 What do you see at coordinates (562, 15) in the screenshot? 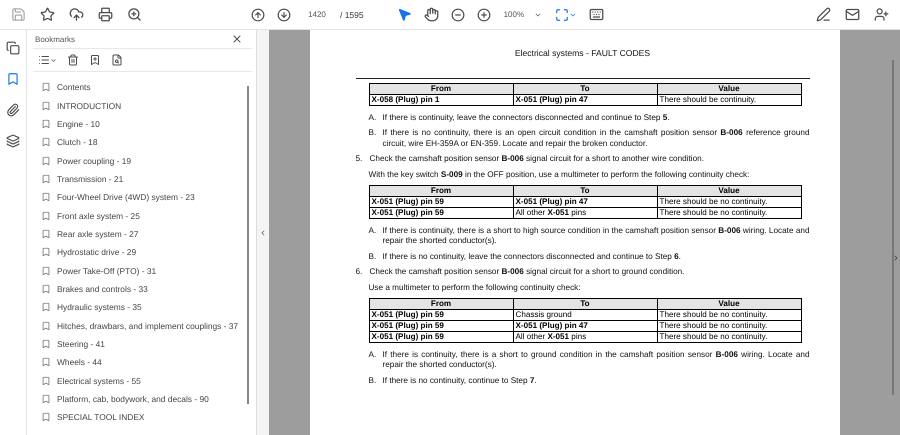
I see `fit-page-icon` at bounding box center [562, 15].